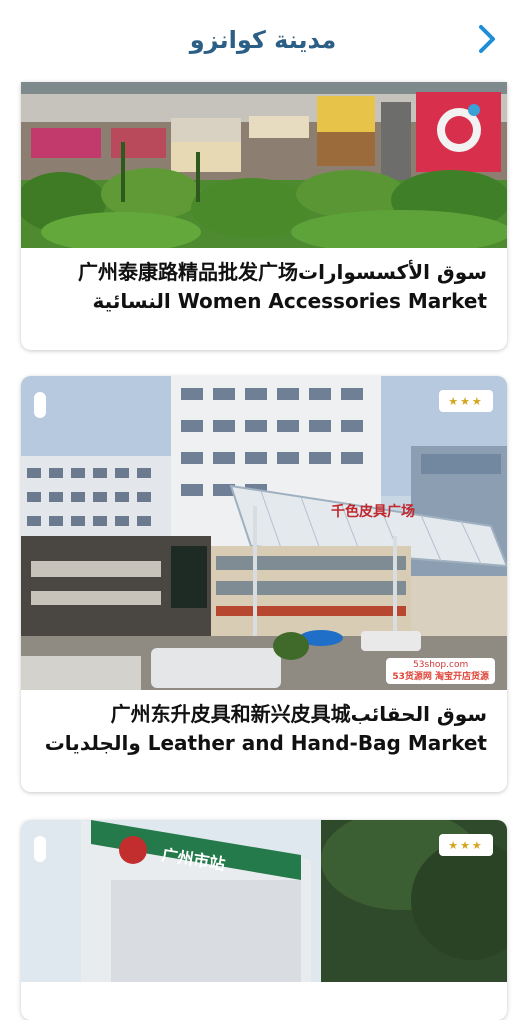  Describe the element at coordinates (441, 665) in the screenshot. I see `watermark-line: 53shop.com` at that location.